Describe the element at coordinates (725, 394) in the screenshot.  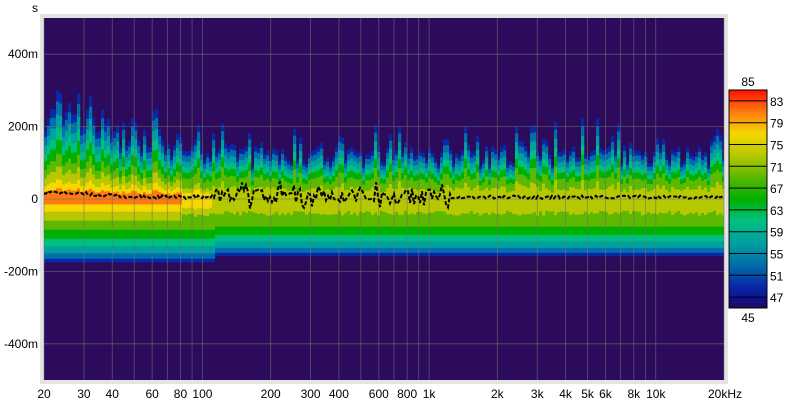
I see `x-tick-label: 20kHz` at that location.